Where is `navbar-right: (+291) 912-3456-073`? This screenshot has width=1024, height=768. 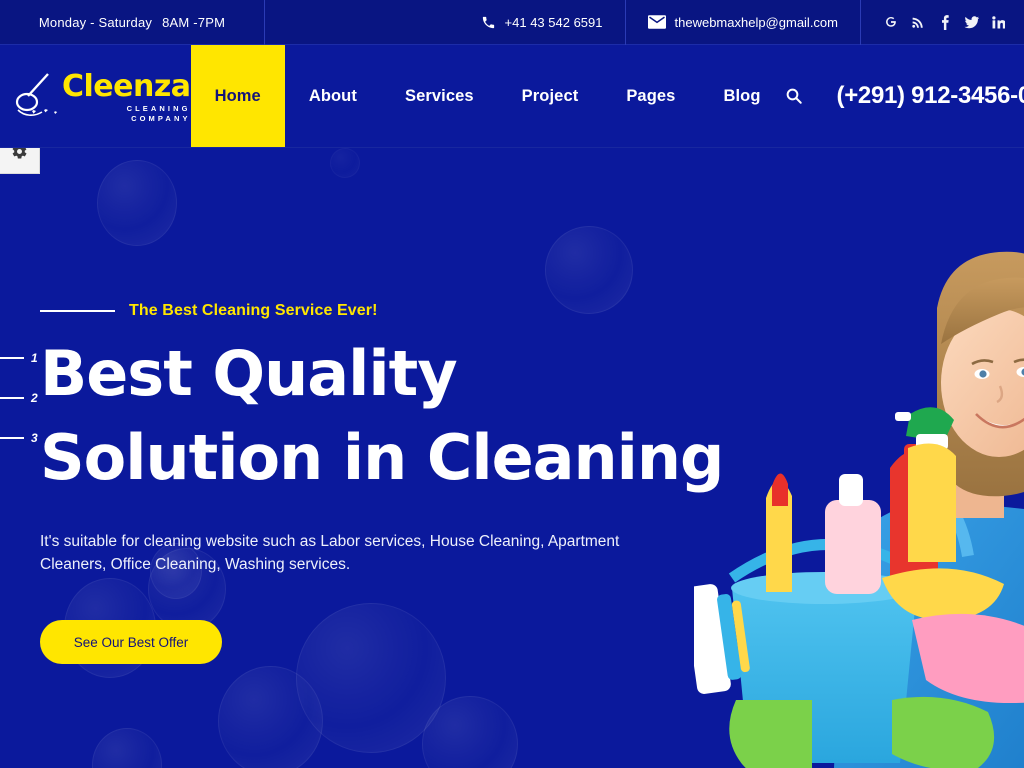
navbar-right: (+291) 912-3456-073 is located at coordinates (904, 96).